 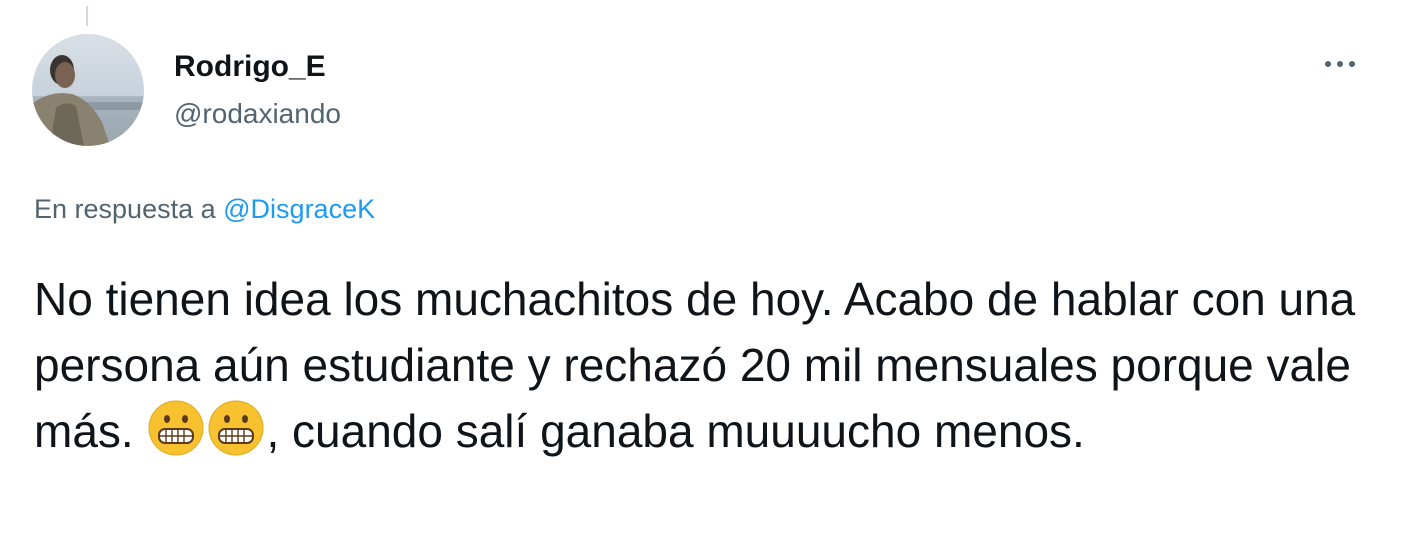 What do you see at coordinates (299, 209) in the screenshot?
I see `reply-mention-link: @DisgraceK` at bounding box center [299, 209].